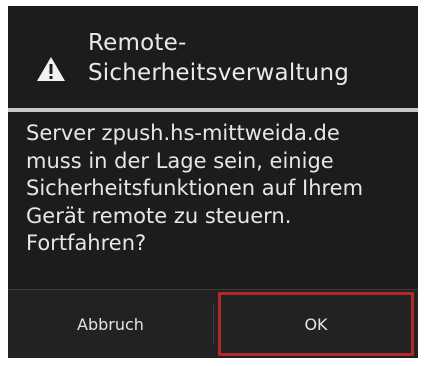 The width and height of the screenshot is (428, 366). What do you see at coordinates (213, 110) in the screenshot?
I see `title-divider` at bounding box center [213, 110].